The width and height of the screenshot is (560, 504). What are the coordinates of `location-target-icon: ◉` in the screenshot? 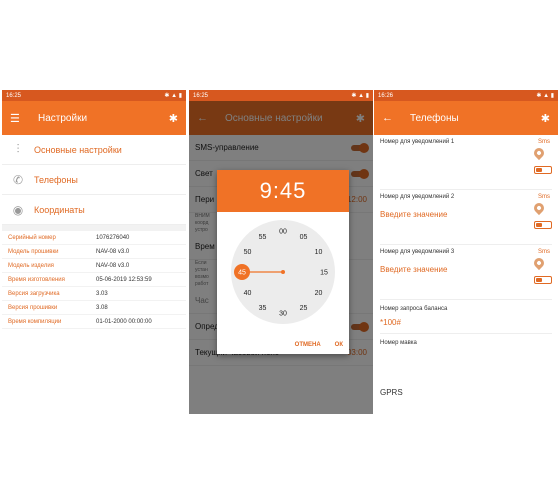 It's located at (18, 209).